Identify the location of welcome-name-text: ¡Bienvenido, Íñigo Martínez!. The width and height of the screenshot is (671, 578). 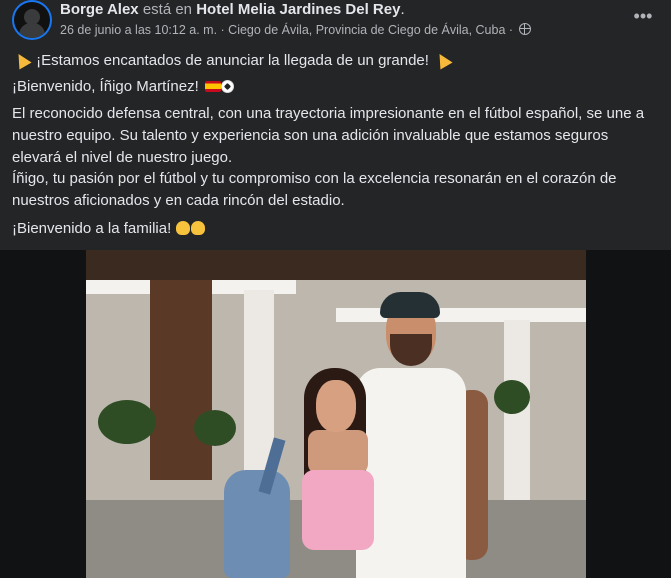
(105, 86).